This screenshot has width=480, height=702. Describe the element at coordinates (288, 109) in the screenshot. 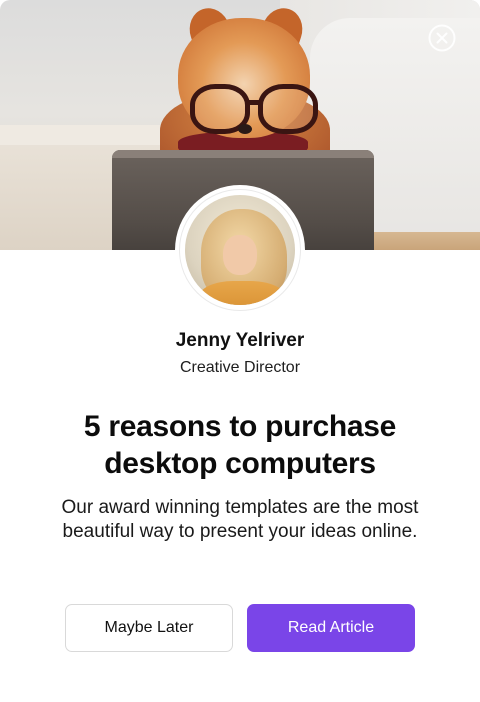

I see `hero-glasses-right` at that location.